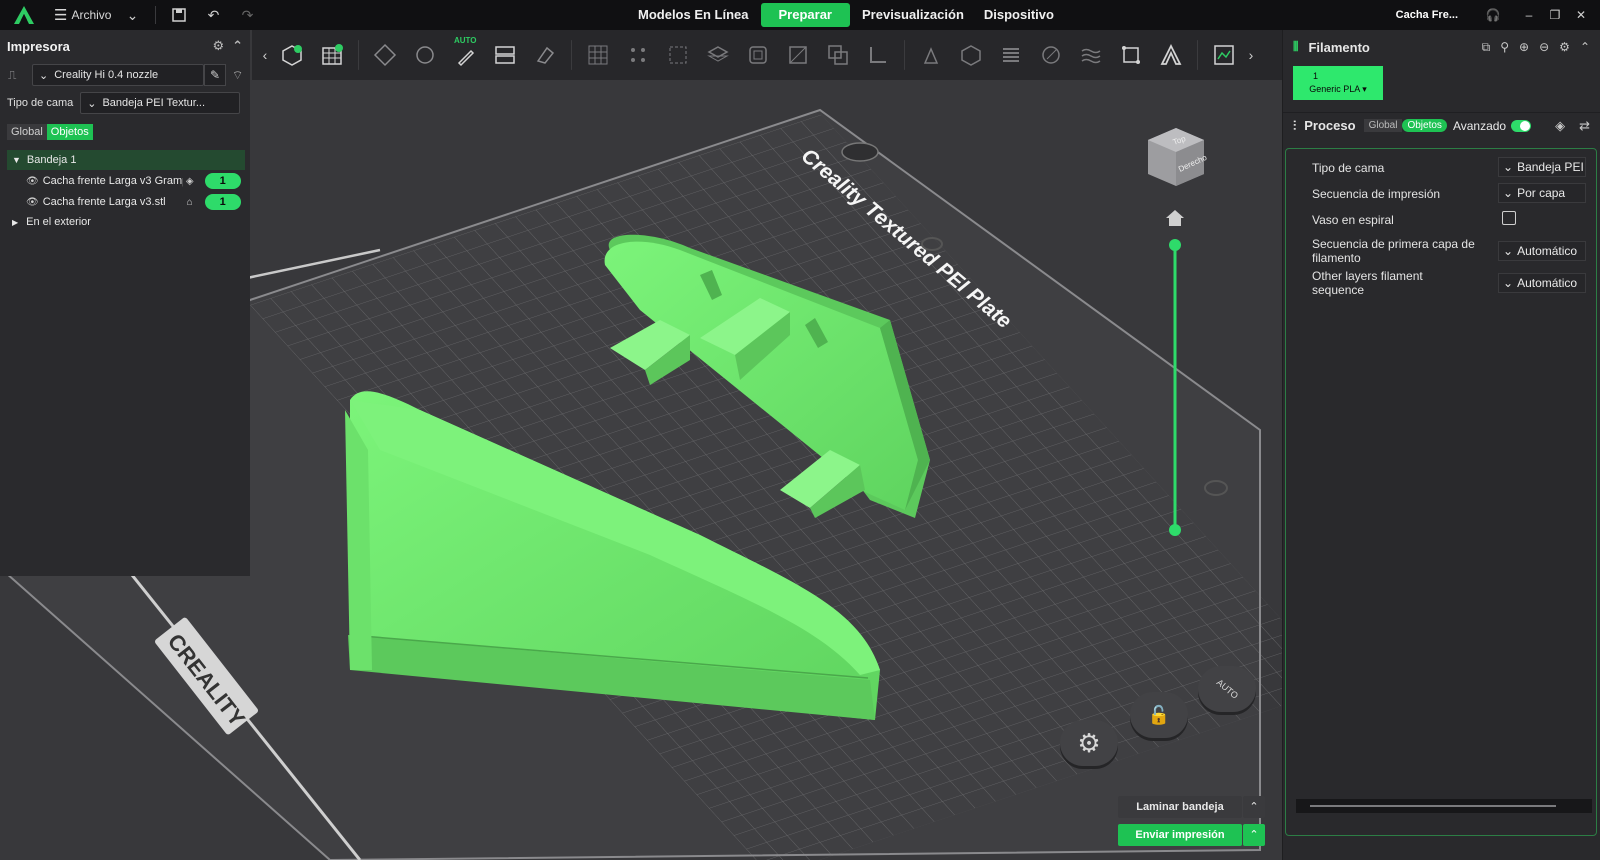 This screenshot has height=860, width=1600. I want to click on tree-plate: ▼ Bandeja 1, so click(126, 160).